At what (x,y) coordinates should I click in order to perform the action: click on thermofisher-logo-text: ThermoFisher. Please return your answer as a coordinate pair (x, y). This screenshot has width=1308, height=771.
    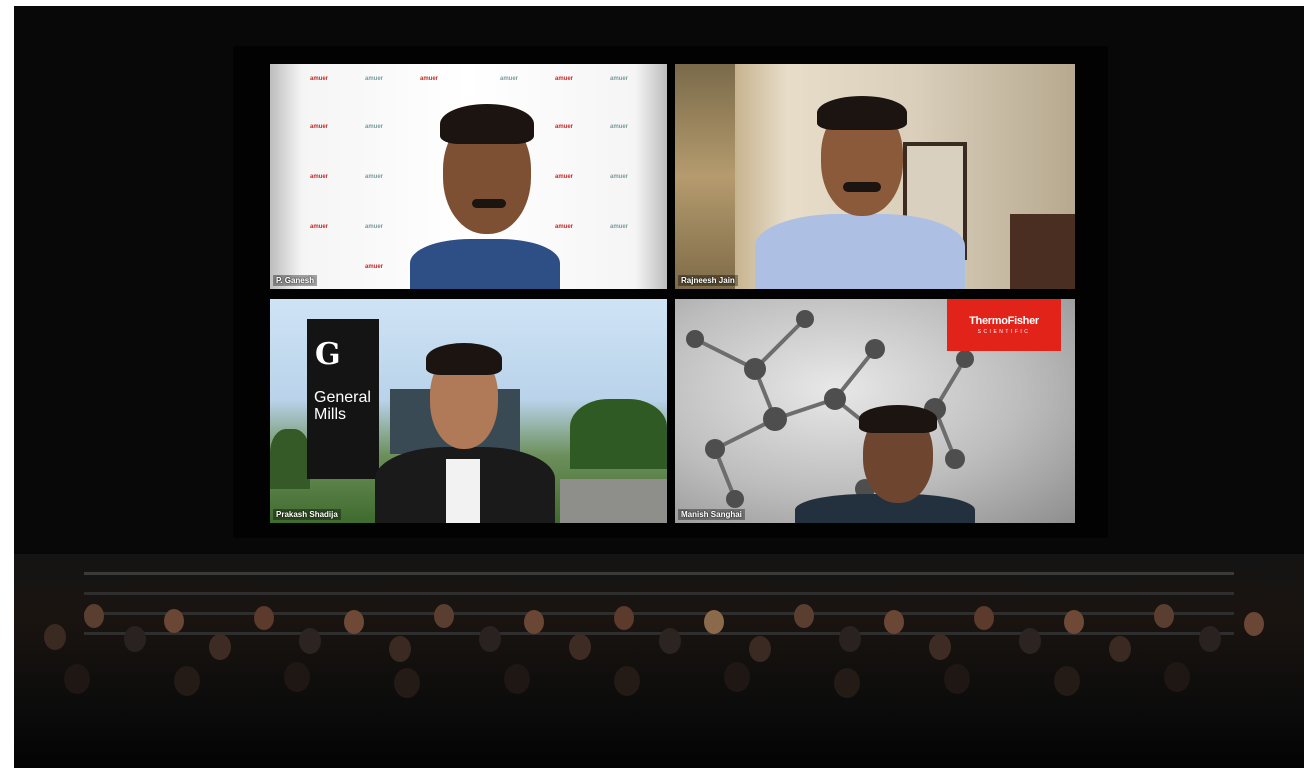
    Looking at the image, I should click on (1004, 321).